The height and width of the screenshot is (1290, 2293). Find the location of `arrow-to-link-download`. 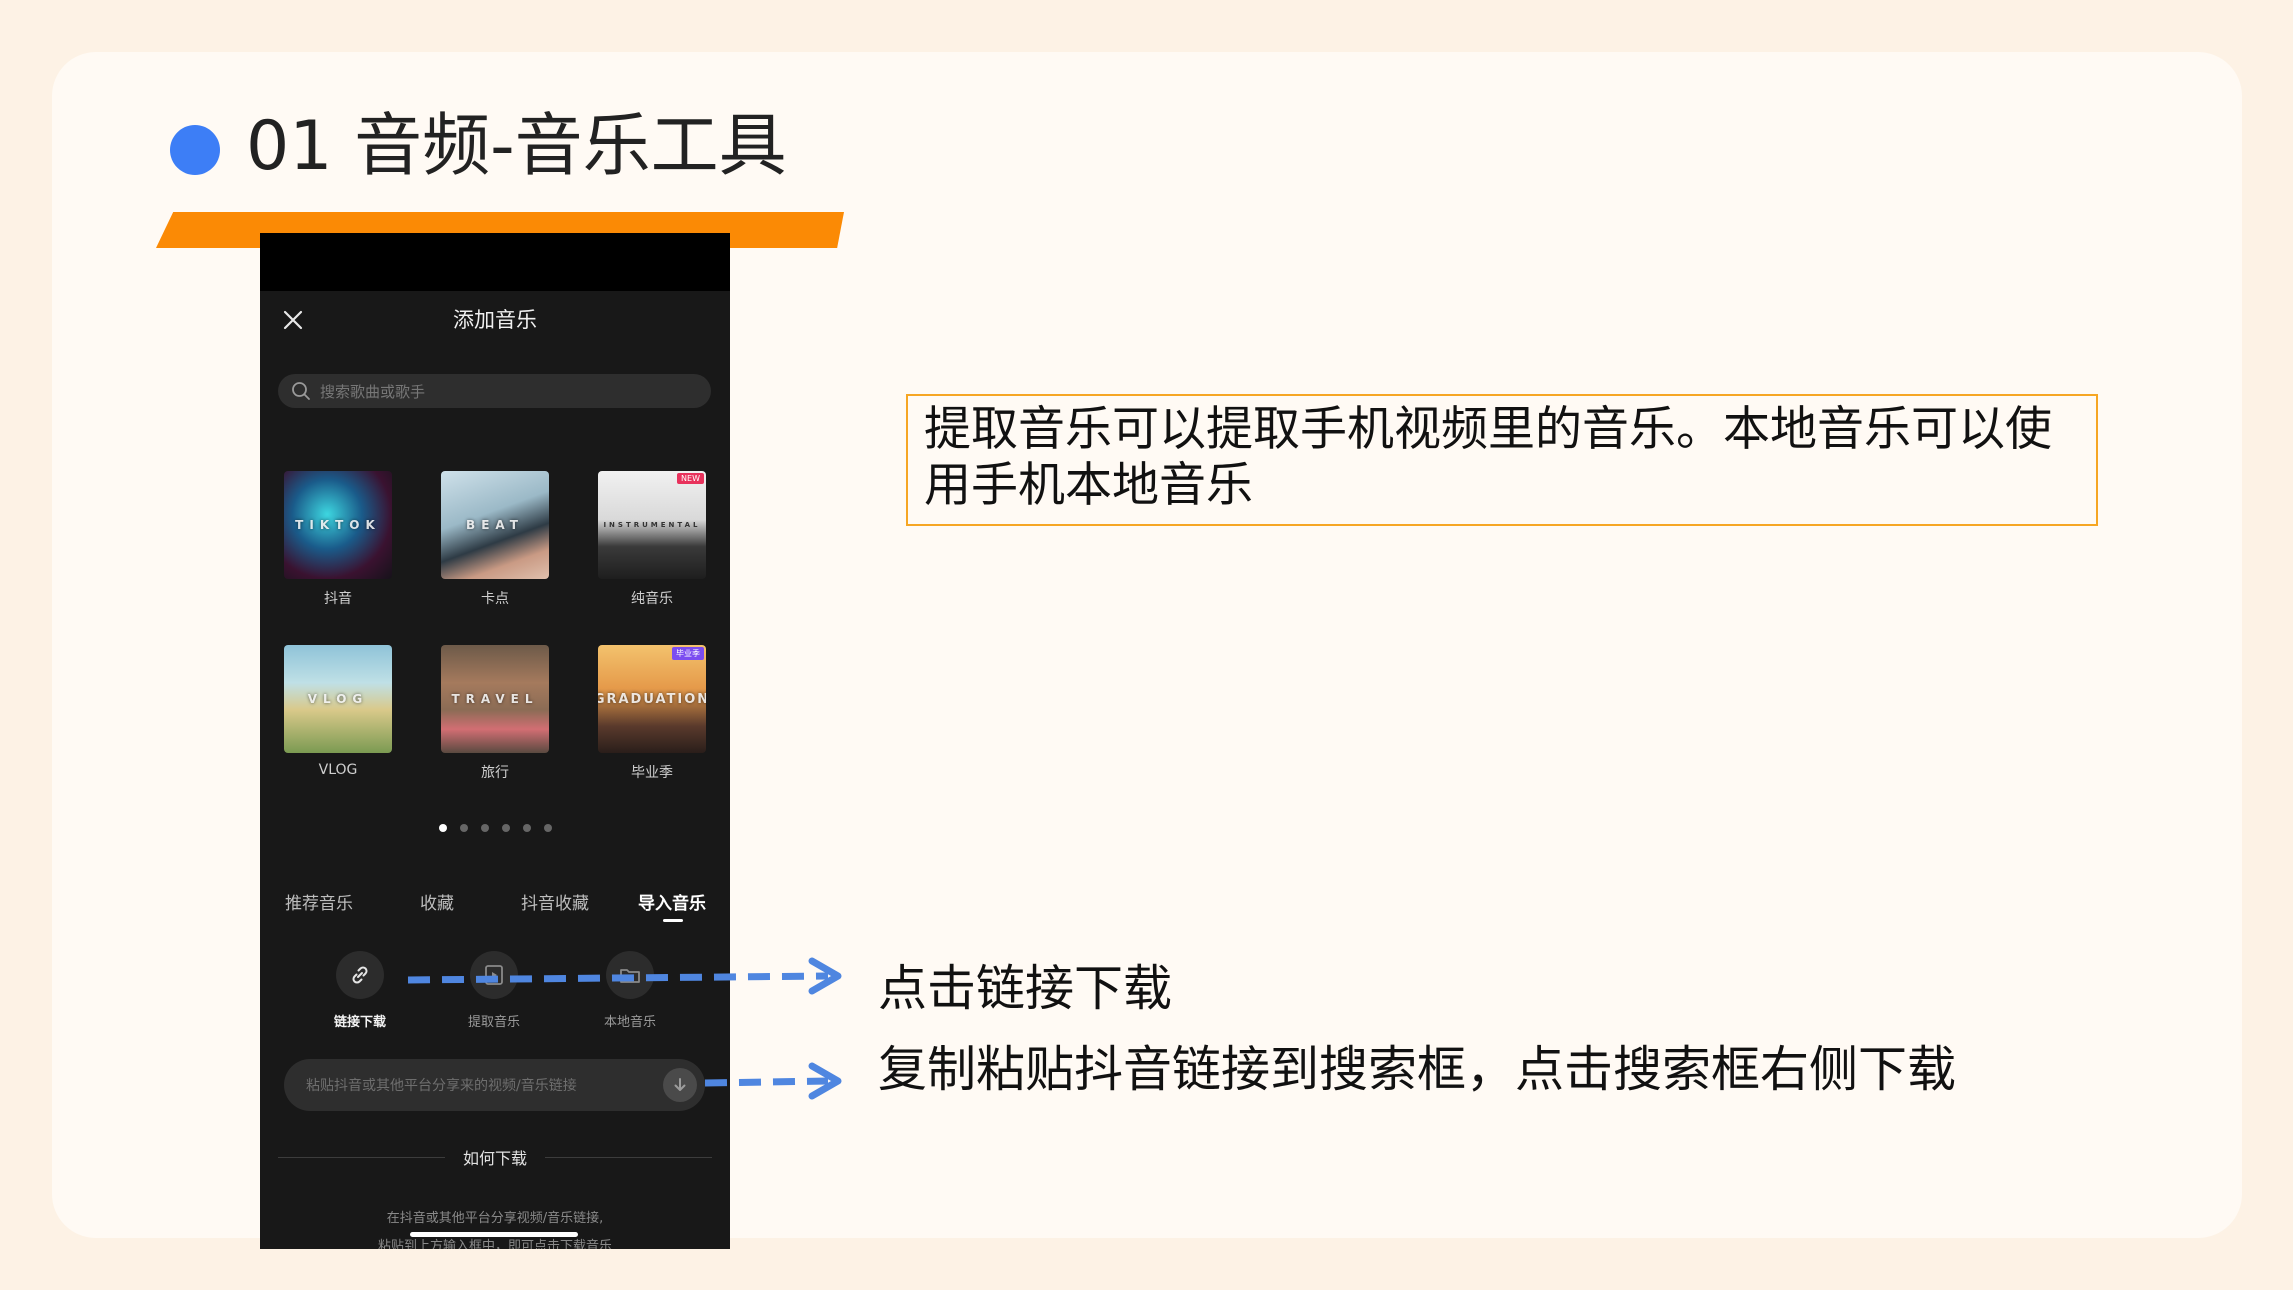

arrow-to-link-download is located at coordinates (624, 976).